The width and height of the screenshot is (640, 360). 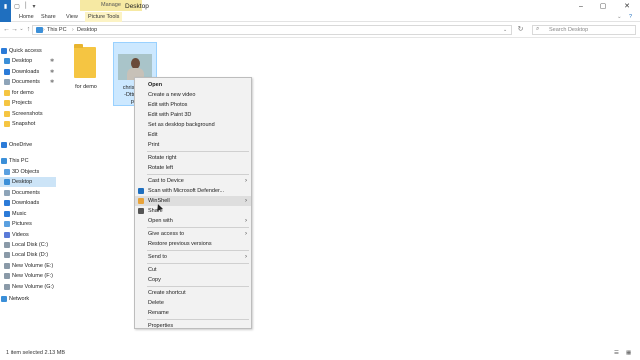 I want to click on menu-item-rotate-right: Rotate right, so click(x=193, y=158).